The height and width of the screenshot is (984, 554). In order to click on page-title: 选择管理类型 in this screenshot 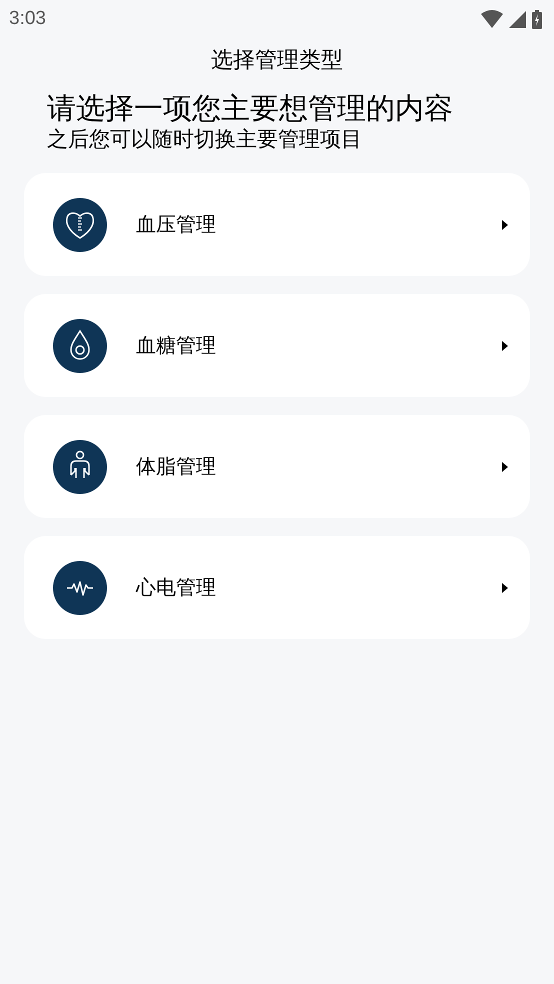, I will do `click(277, 60)`.